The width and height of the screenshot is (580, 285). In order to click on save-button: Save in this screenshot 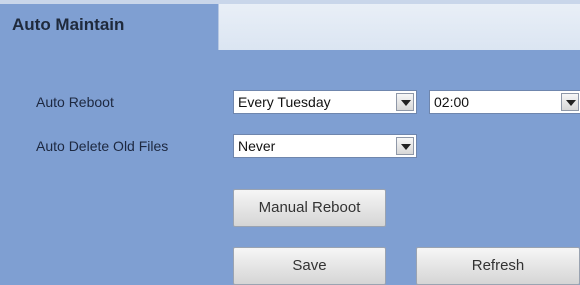, I will do `click(309, 266)`.